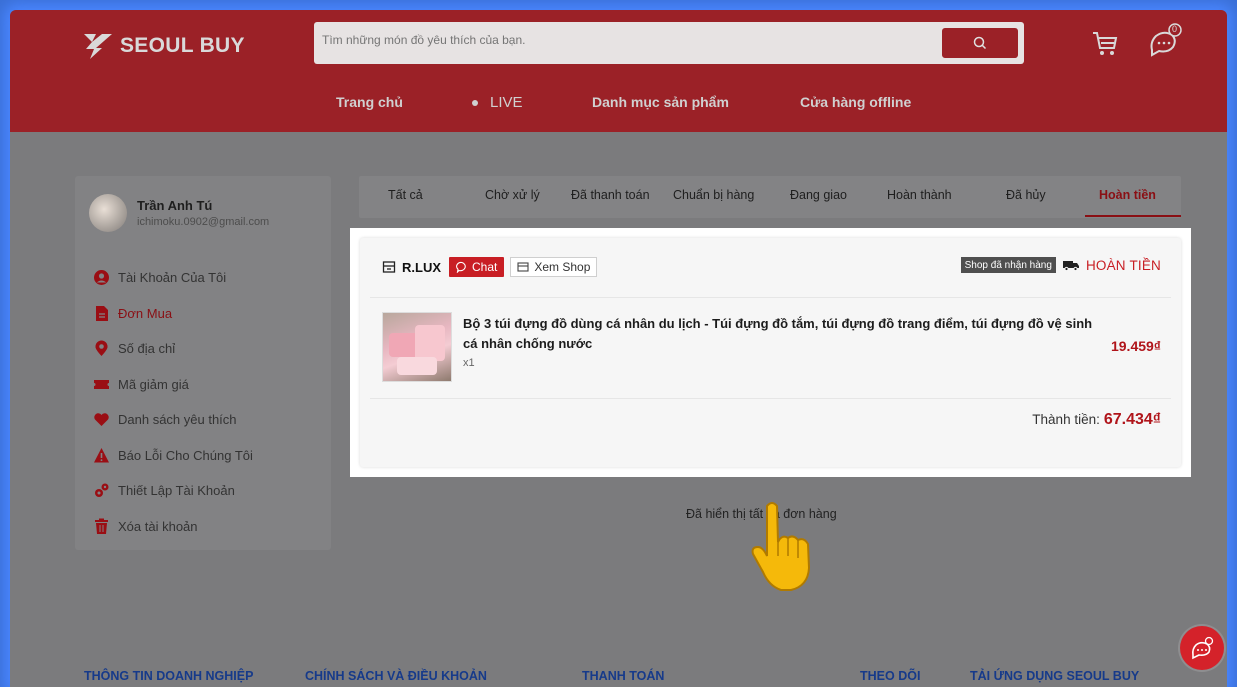 Image resolution: width=1237 pixels, height=687 pixels. Describe the element at coordinates (1066, 419) in the screenshot. I see `total-label: Thành tiền:` at that location.